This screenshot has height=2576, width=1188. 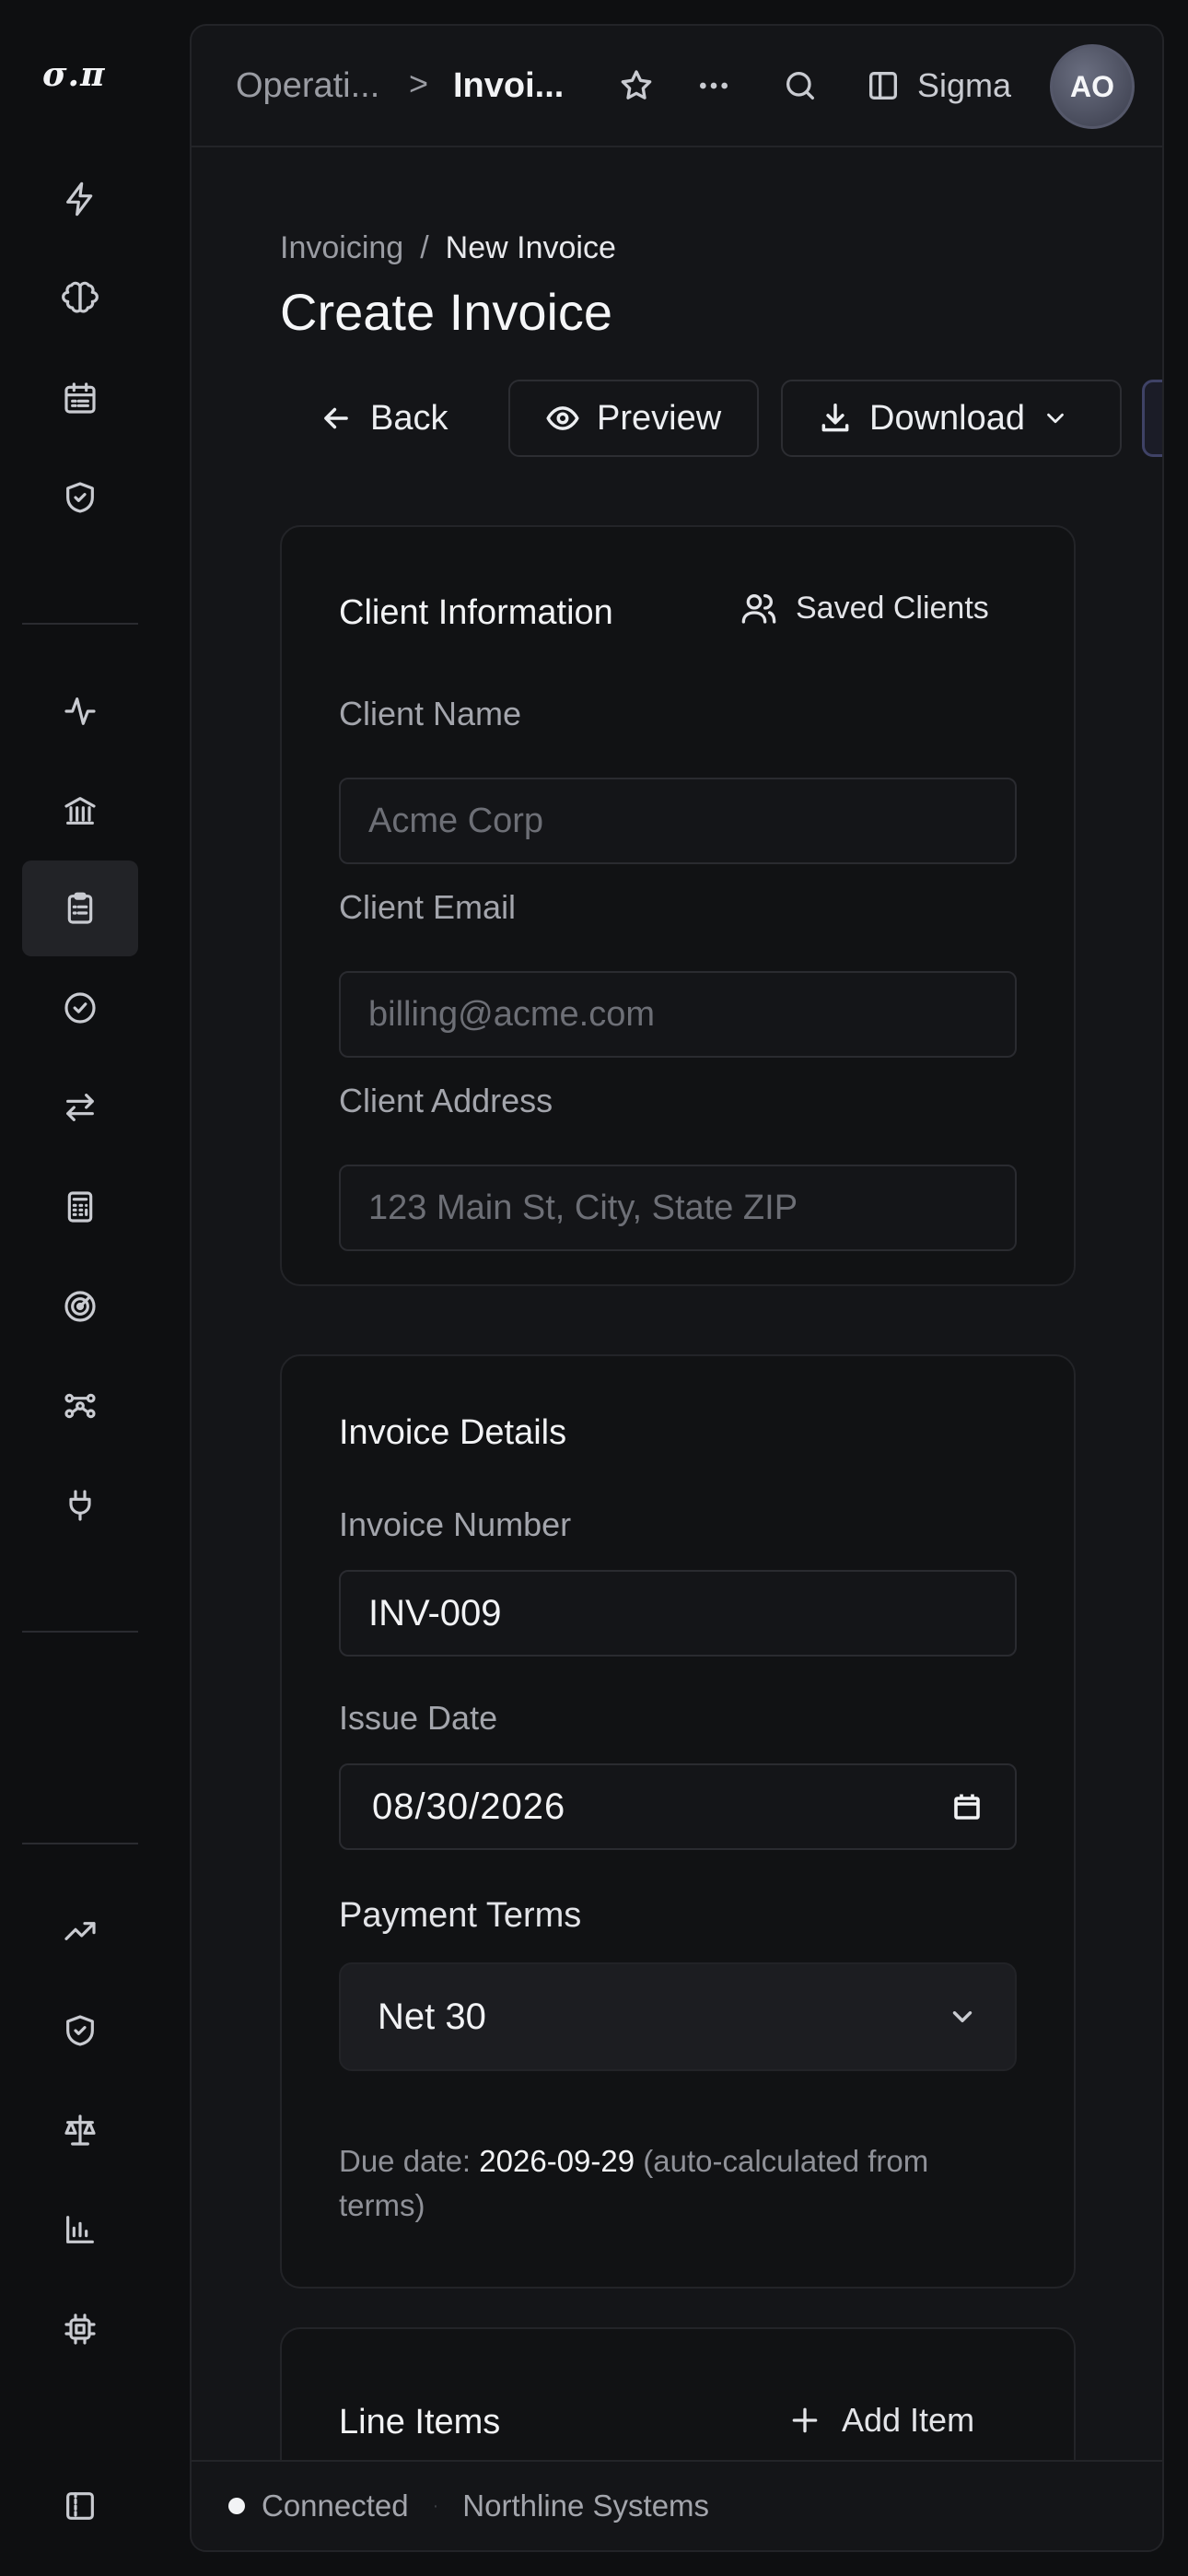 I want to click on search-icon, so click(x=800, y=86).